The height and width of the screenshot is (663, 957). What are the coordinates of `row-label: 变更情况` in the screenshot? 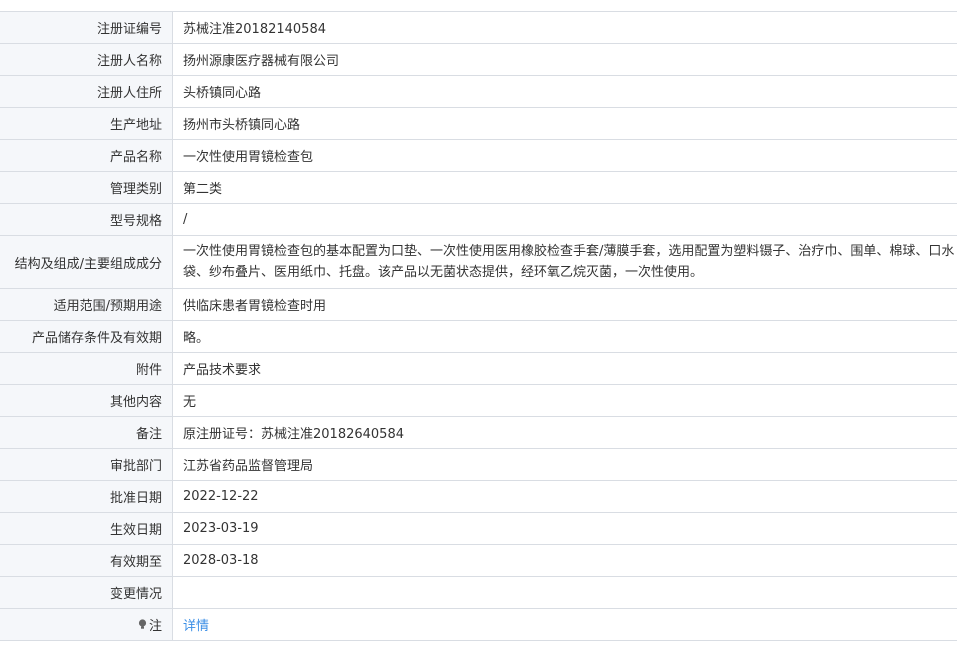 It's located at (86, 592).